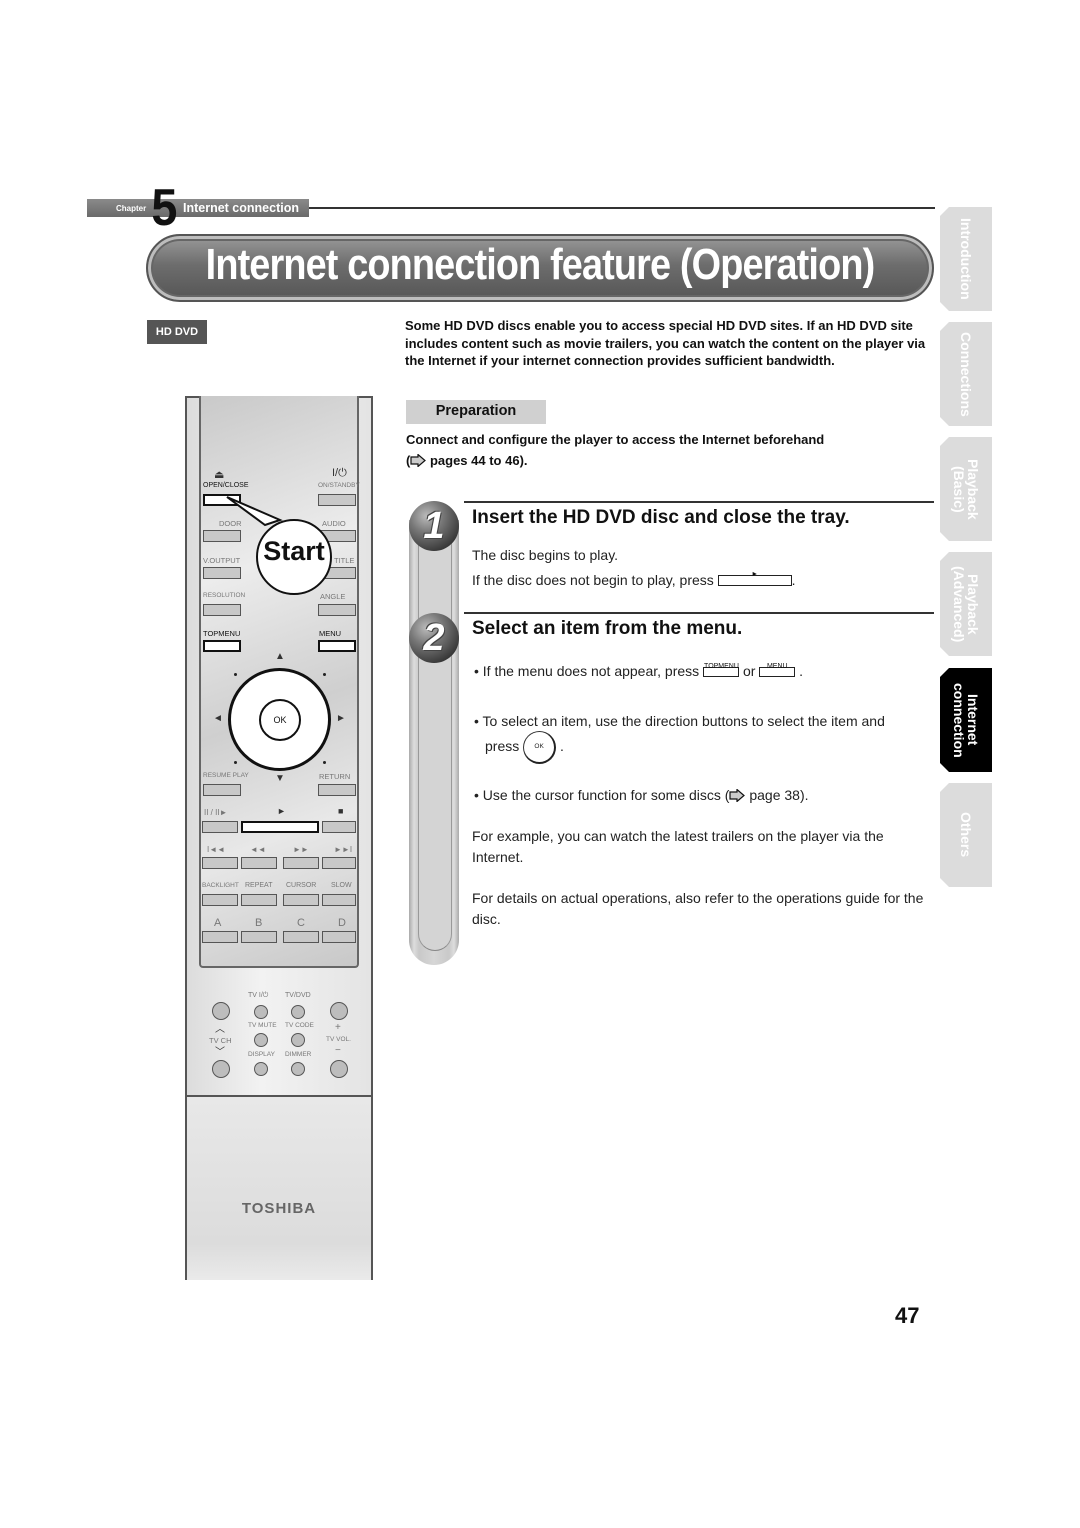  Describe the element at coordinates (218, 923) in the screenshot. I see `a-label: A` at that location.